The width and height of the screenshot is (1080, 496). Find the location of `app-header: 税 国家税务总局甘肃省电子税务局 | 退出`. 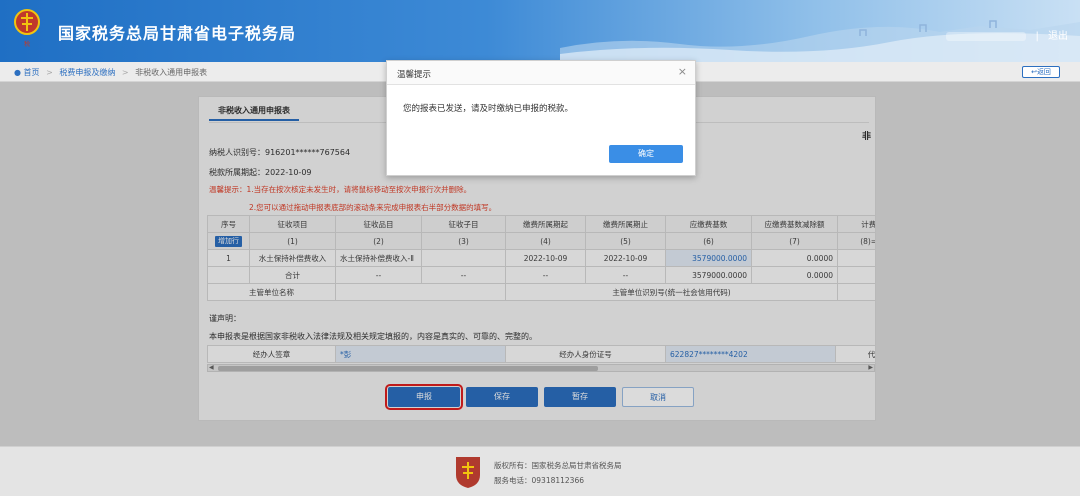

app-header: 税 国家税务总局甘肃省电子税务局 | 退出 is located at coordinates (540, 31).